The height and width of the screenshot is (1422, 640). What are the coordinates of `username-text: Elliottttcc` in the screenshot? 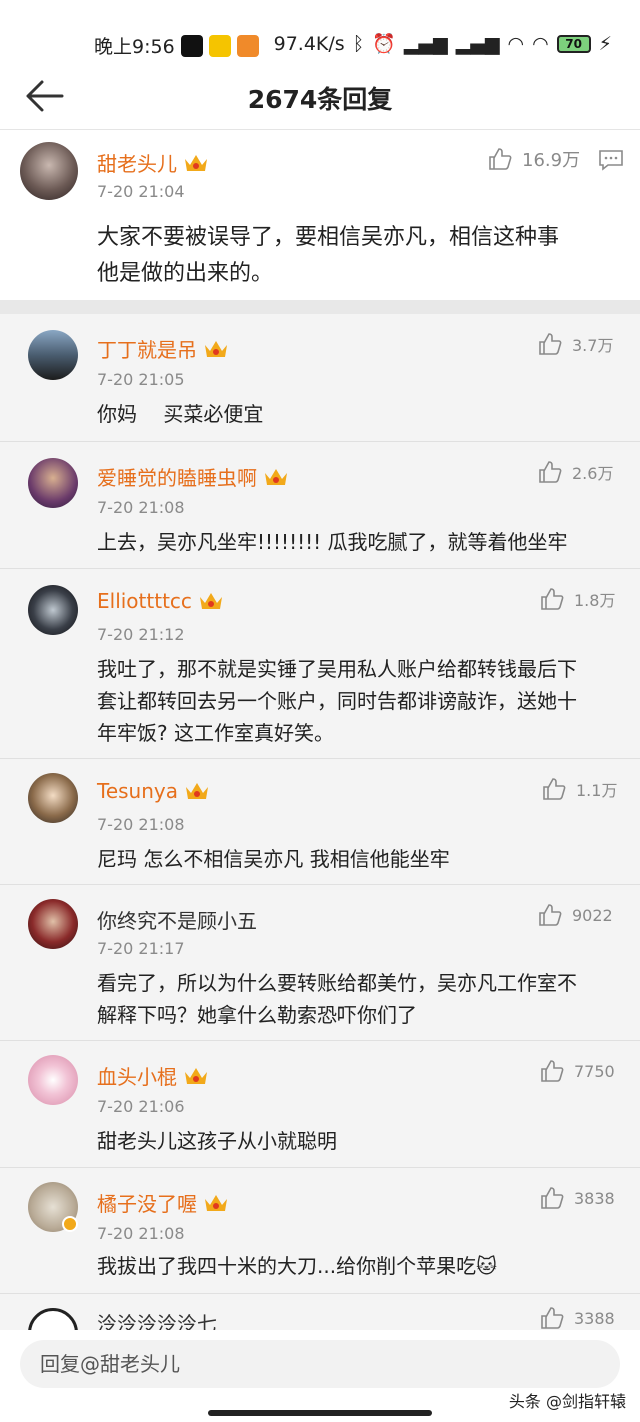 It's located at (144, 601).